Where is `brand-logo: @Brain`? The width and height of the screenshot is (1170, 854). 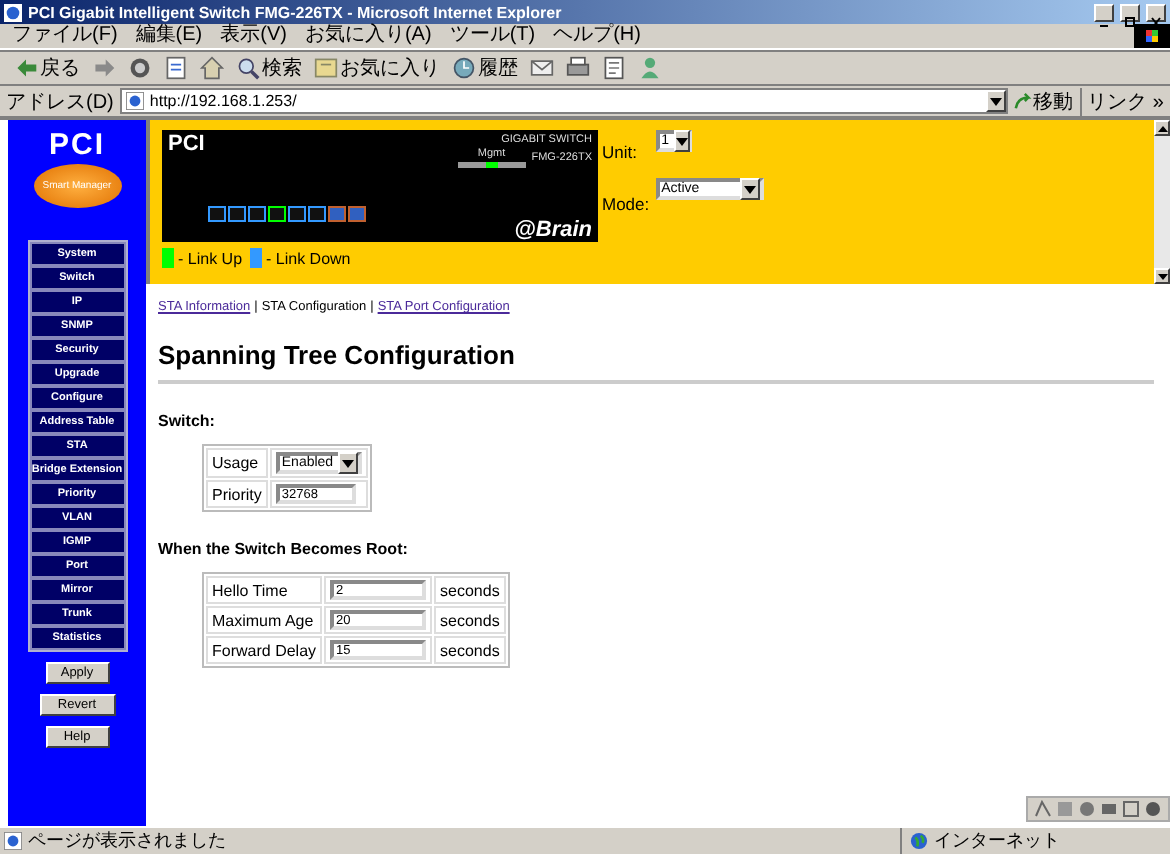
brand-logo: @Brain is located at coordinates (553, 231).